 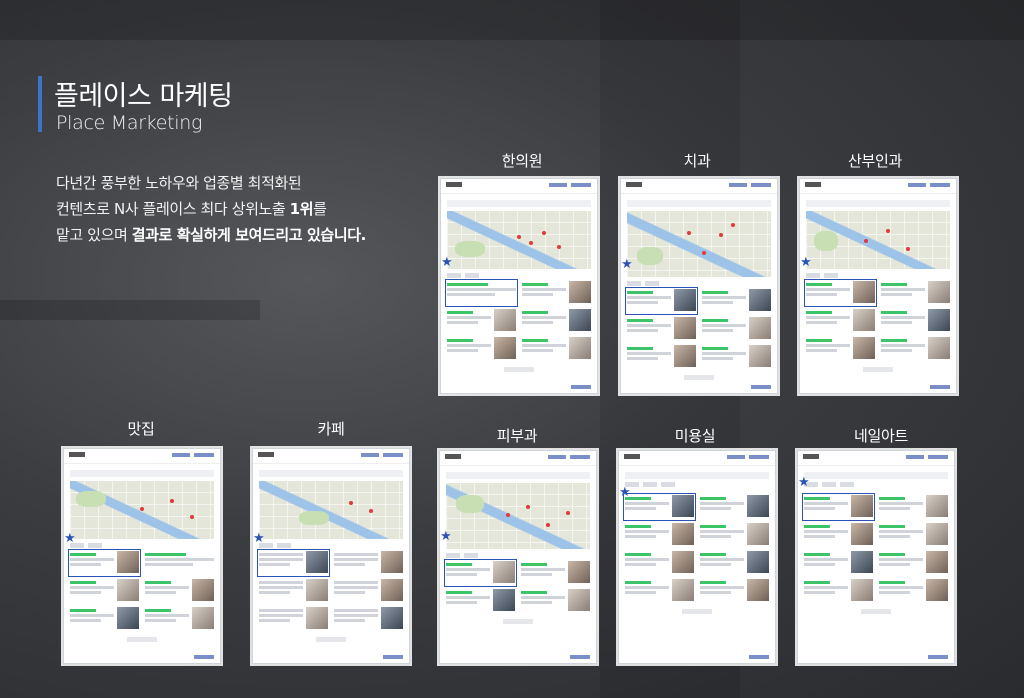 I want to click on description-line: 맡고 있으며 결과로 확실하게 보여드리고 있습니다., so click(x=211, y=235).